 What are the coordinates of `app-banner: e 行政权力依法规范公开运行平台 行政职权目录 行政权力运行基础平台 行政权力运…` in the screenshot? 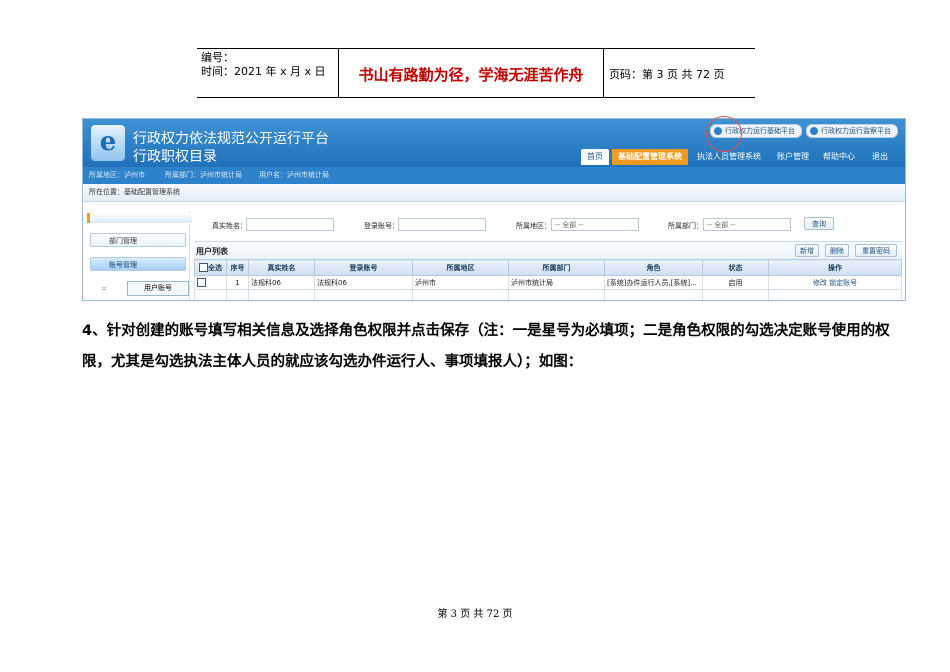 It's located at (494, 143).